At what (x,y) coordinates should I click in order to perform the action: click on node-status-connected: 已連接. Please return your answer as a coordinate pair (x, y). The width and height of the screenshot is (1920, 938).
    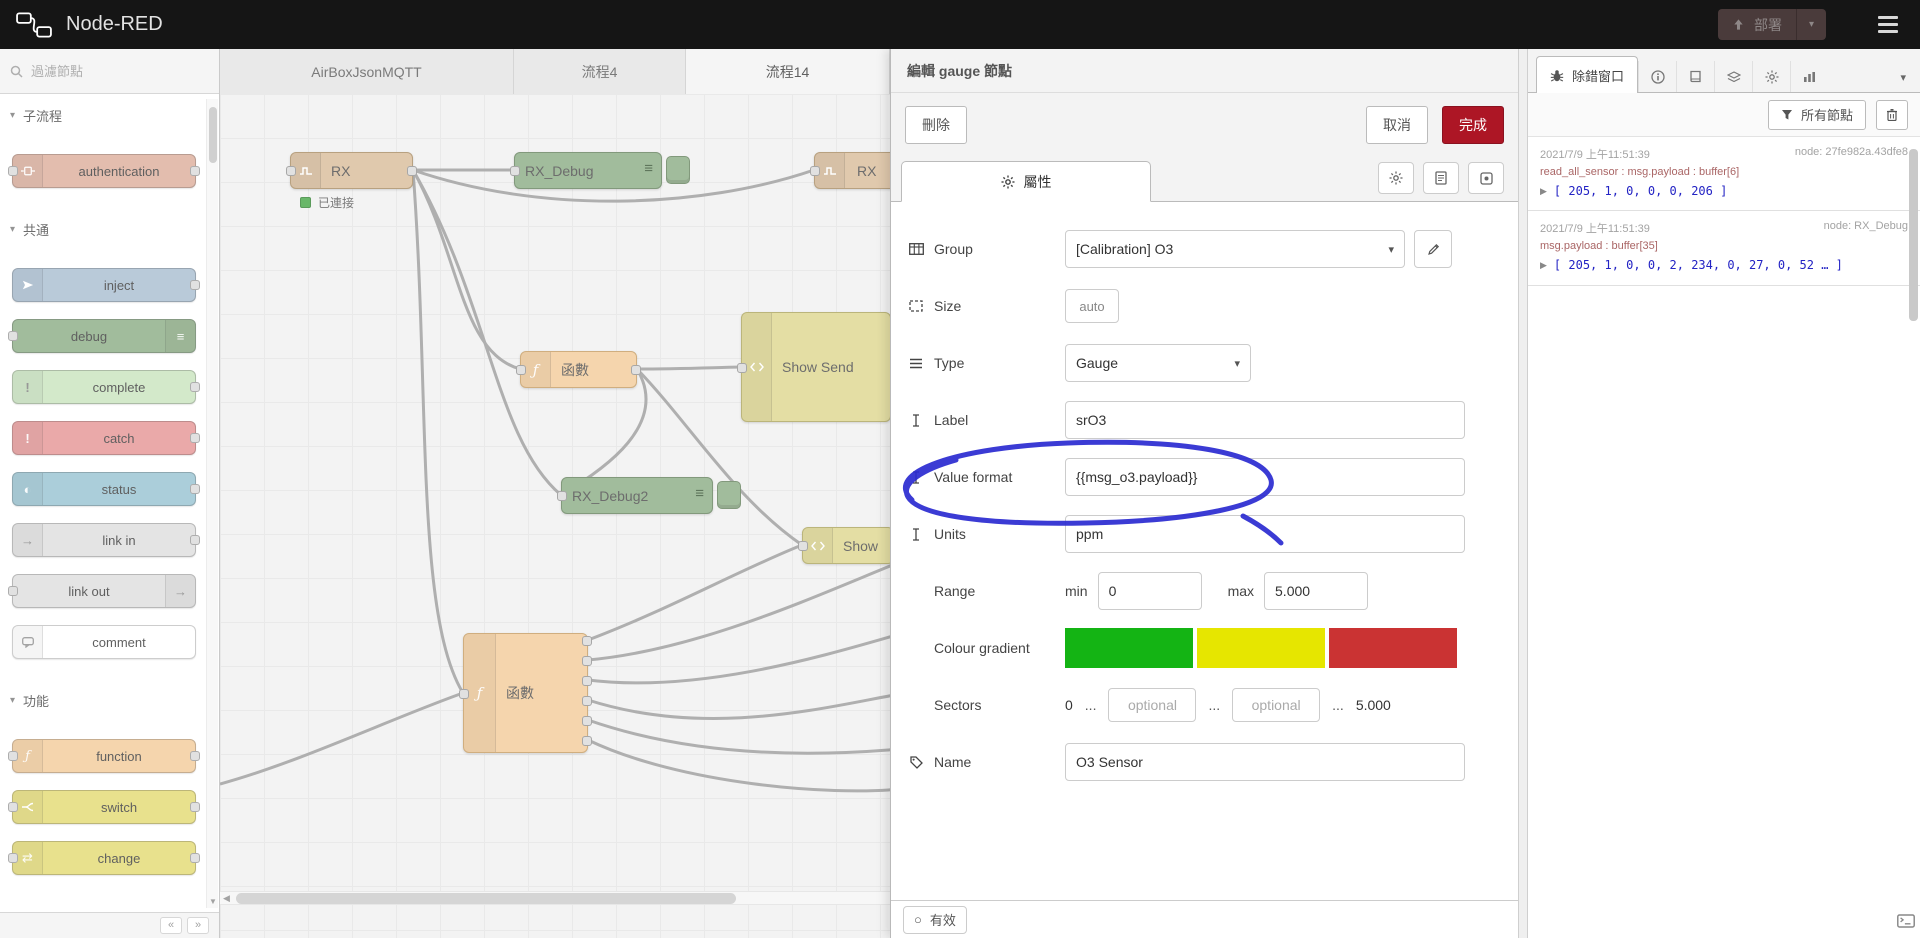
    Looking at the image, I should click on (327, 202).